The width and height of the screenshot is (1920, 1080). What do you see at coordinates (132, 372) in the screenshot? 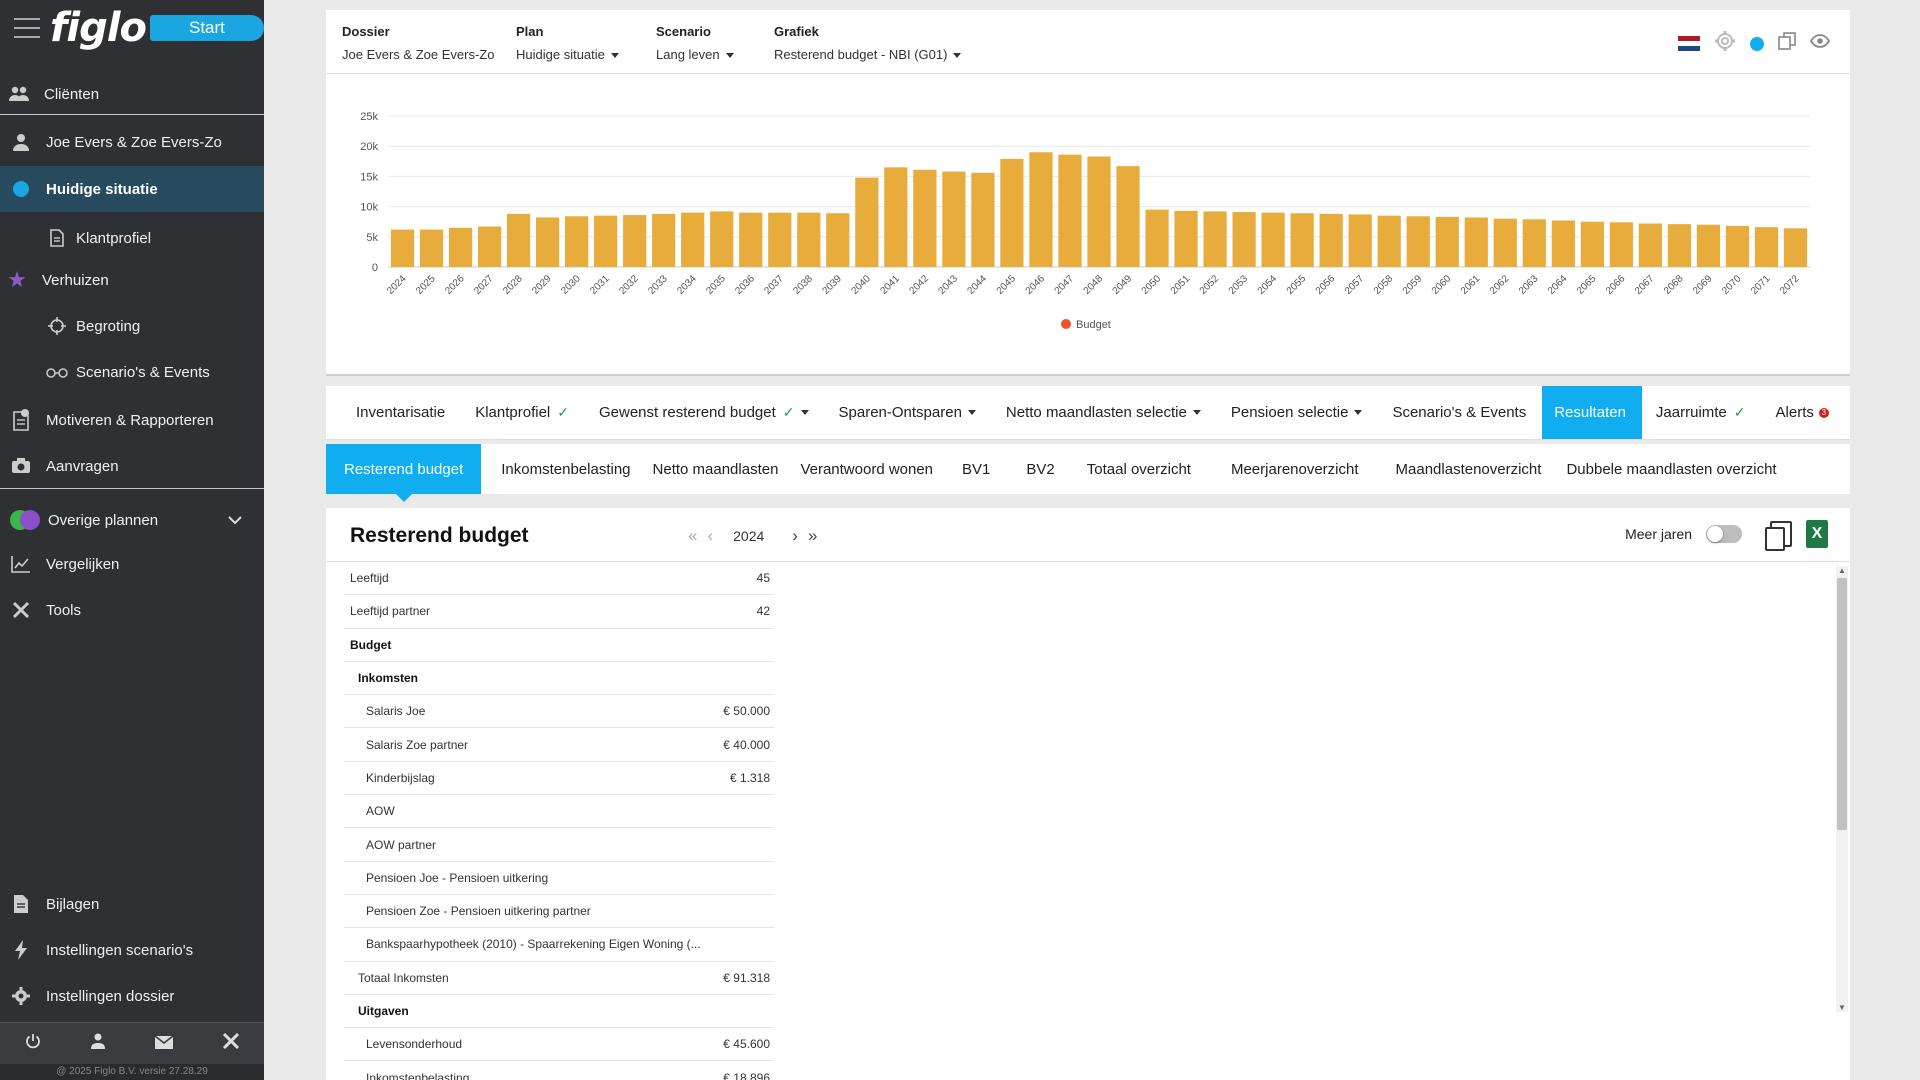
I see `sidebar-item-scenarios-events: Scenario's & Events` at bounding box center [132, 372].